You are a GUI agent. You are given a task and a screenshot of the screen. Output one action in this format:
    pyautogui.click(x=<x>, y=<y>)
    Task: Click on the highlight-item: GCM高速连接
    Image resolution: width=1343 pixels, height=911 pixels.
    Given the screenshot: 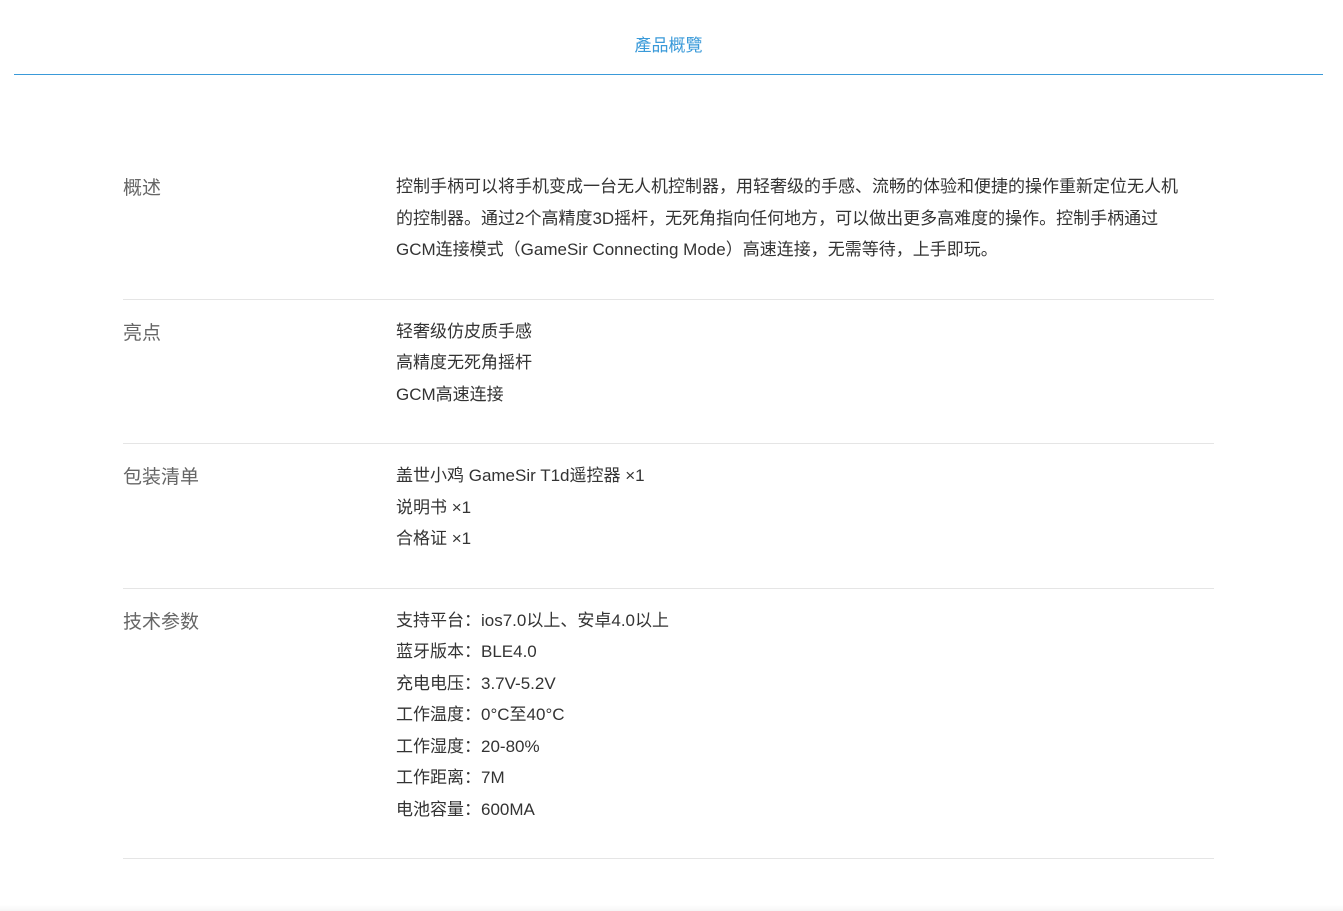 What is the action you would take?
    pyautogui.click(x=450, y=394)
    